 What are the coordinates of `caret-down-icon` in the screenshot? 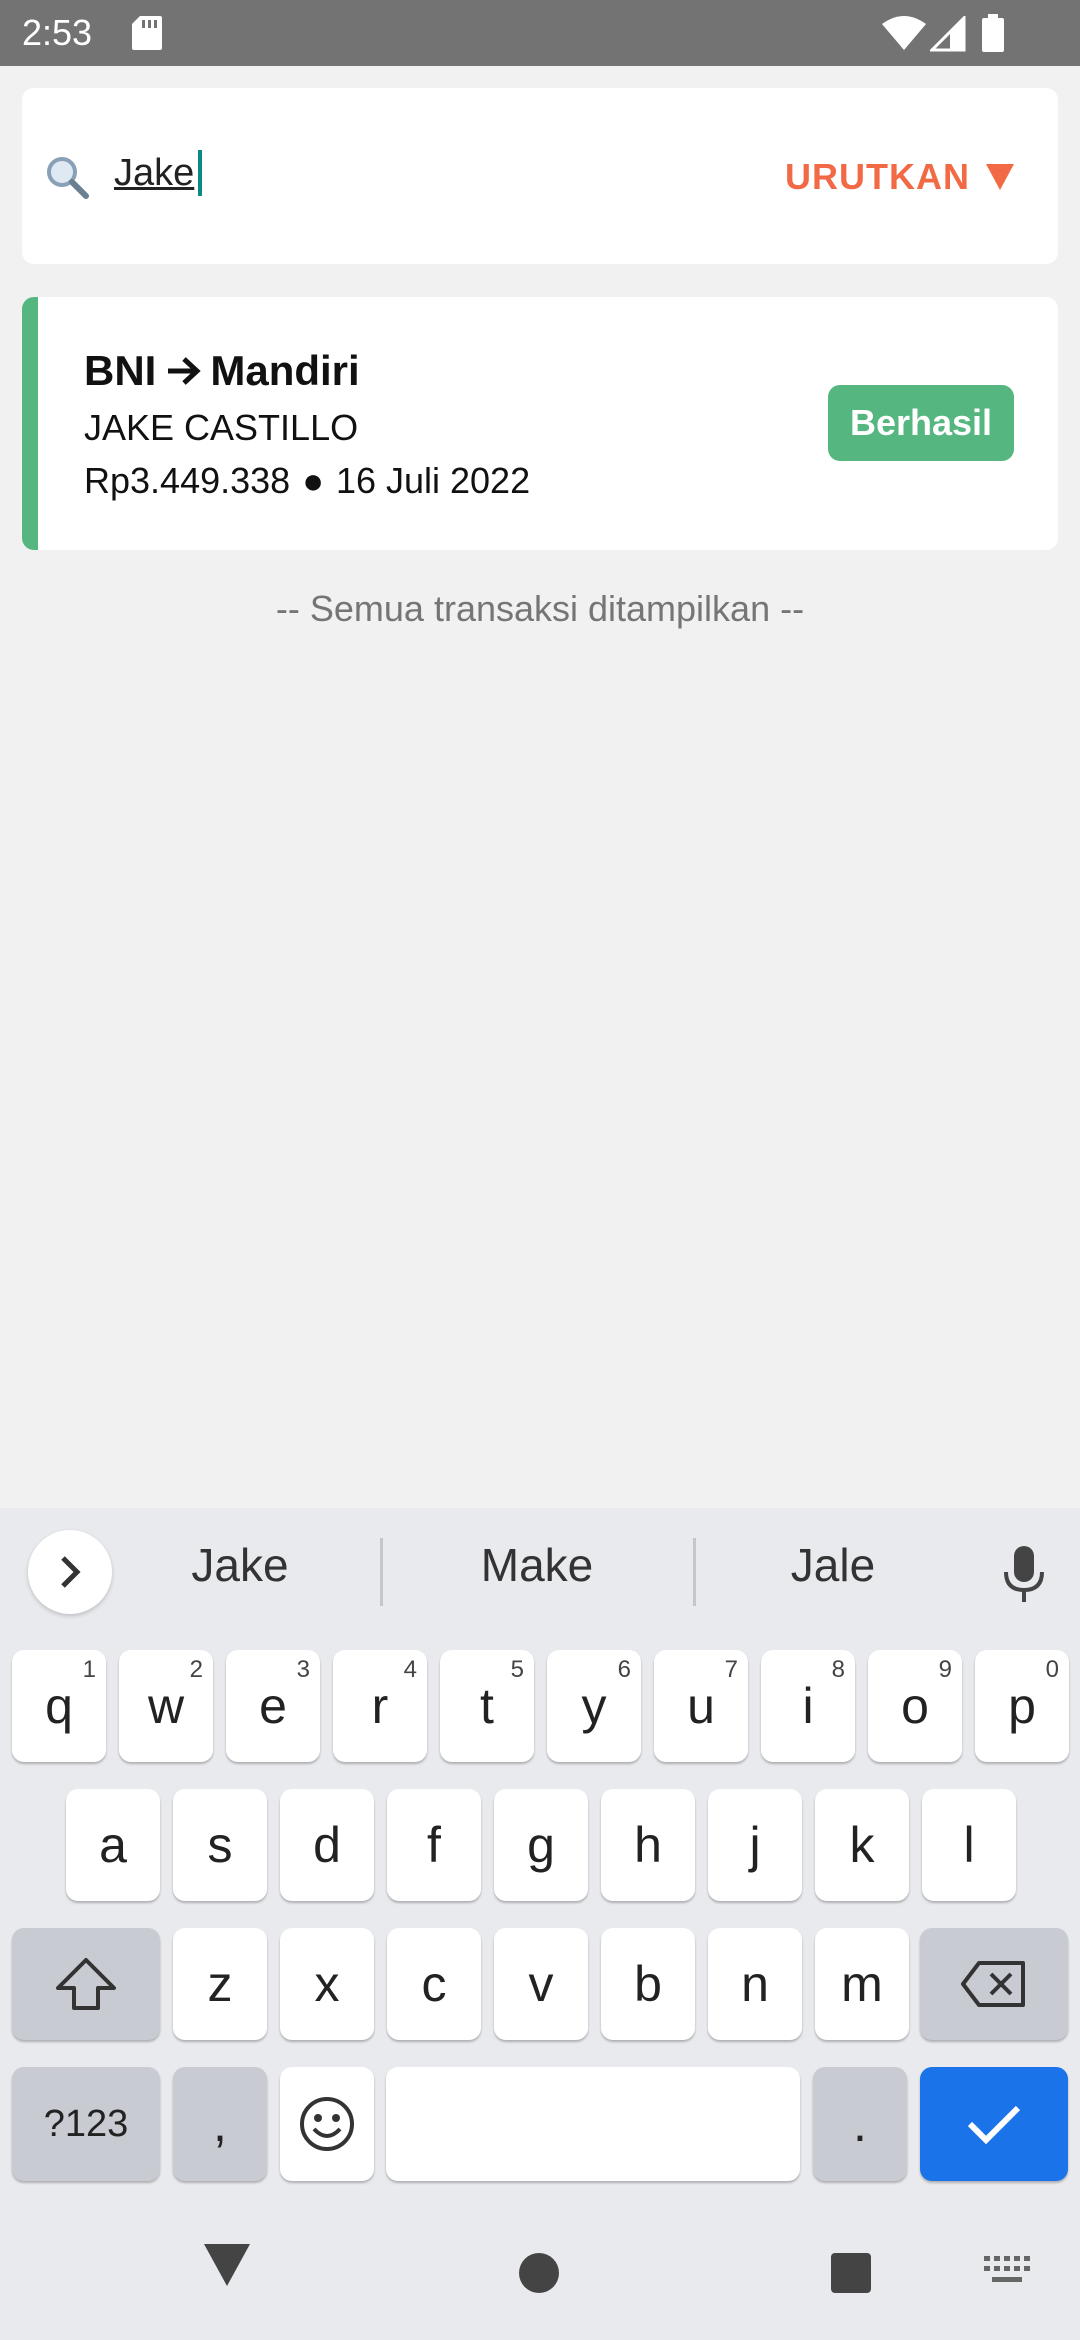 It's located at (1000, 177).